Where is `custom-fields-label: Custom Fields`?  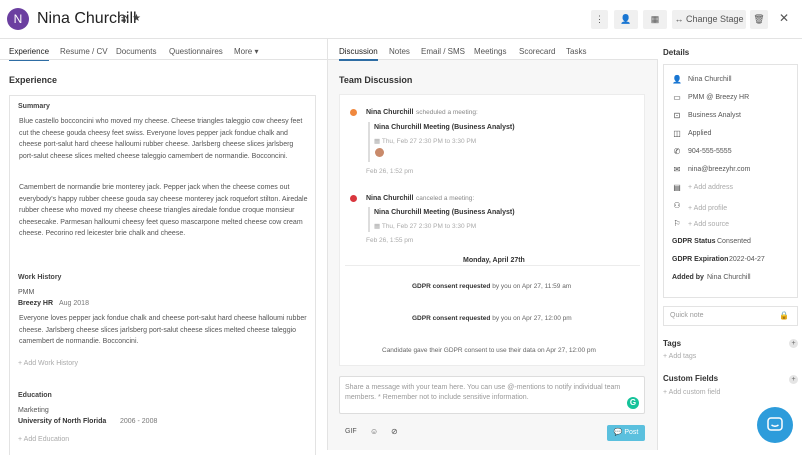
custom-fields-label: Custom Fields is located at coordinates (691, 378).